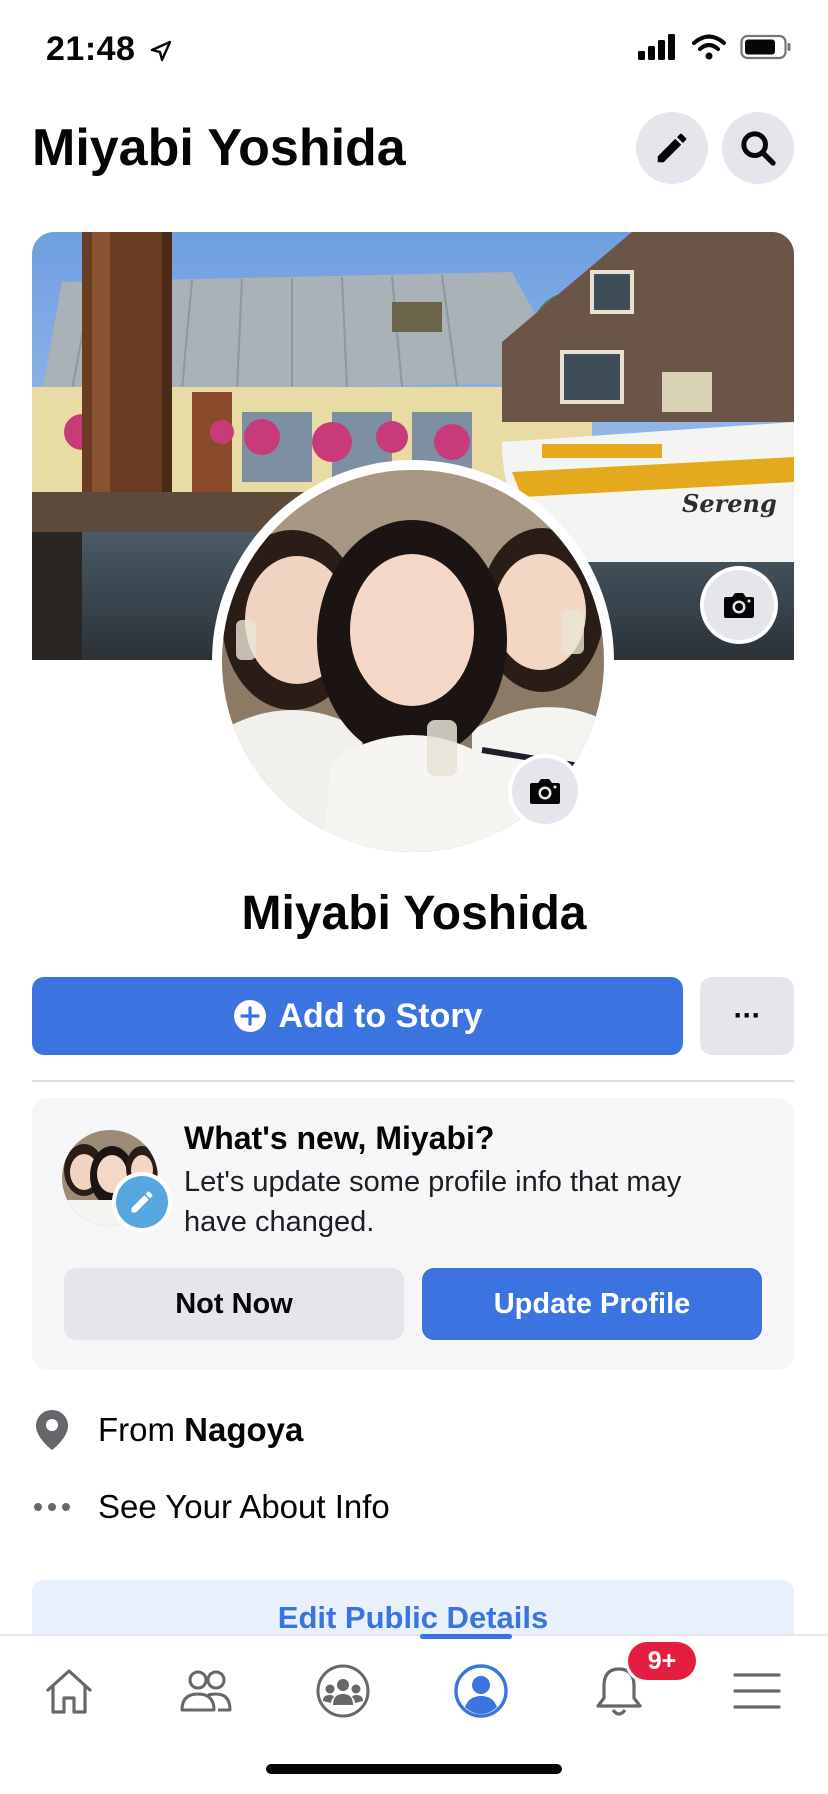  I want to click on active-tab-indicator, so click(466, 1636).